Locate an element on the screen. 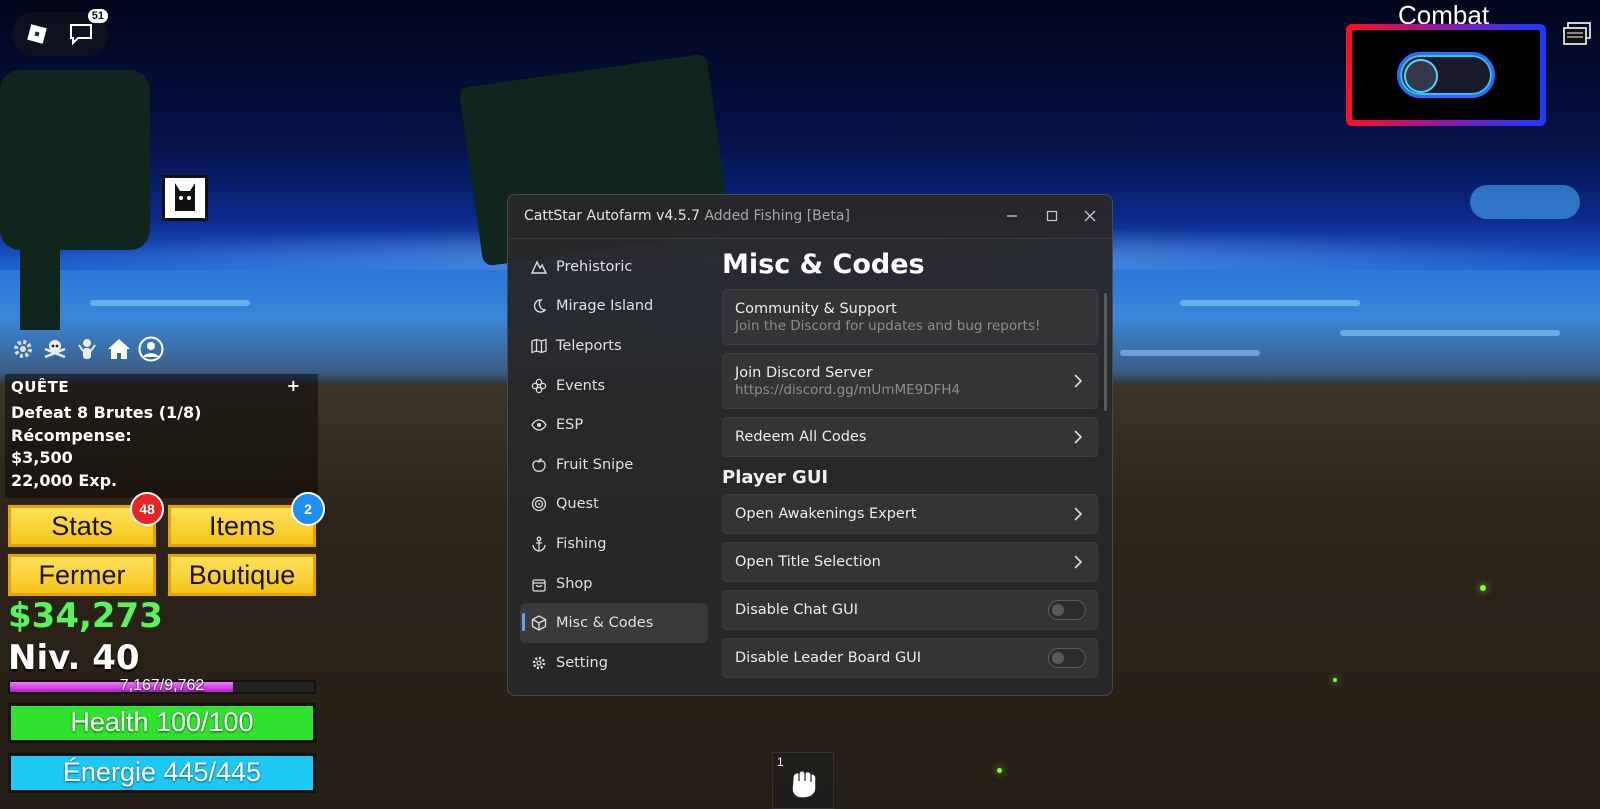  redeem-codes-button: Redeem All Codes is located at coordinates (910, 437).